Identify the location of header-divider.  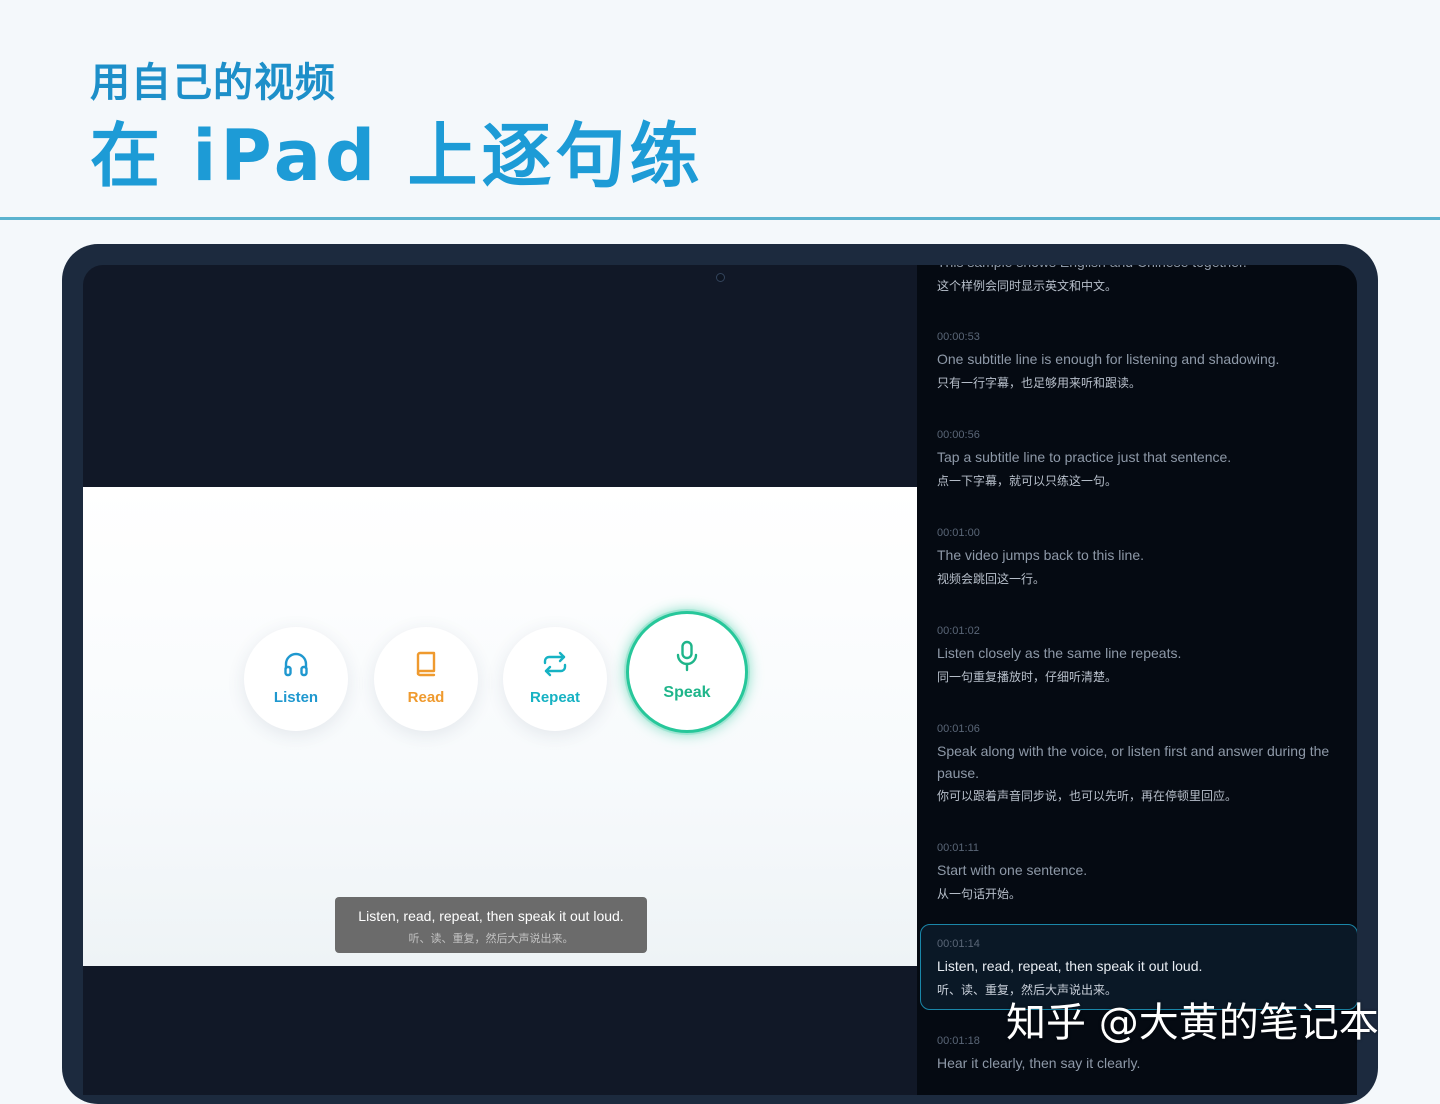
(720, 218).